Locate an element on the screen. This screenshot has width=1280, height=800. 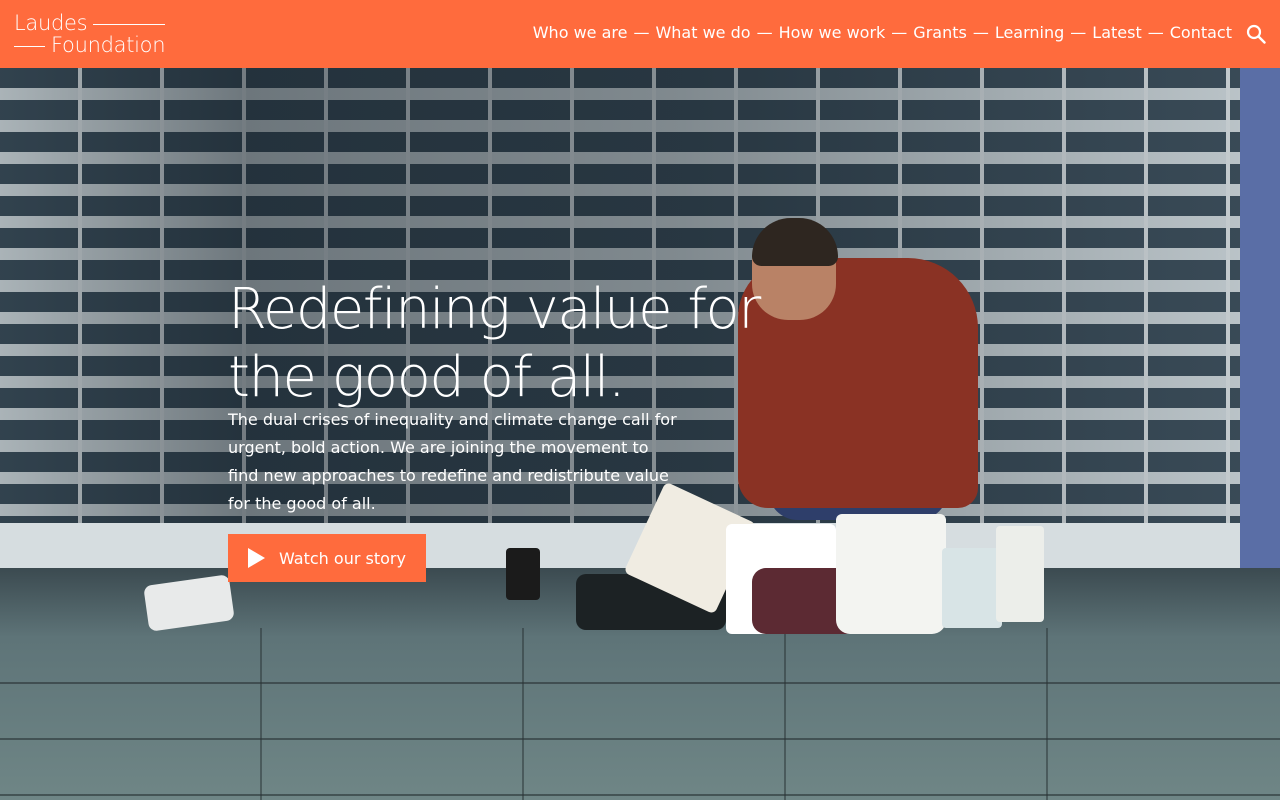
nav-item-what-we-do: What we do is located at coordinates (702, 33).